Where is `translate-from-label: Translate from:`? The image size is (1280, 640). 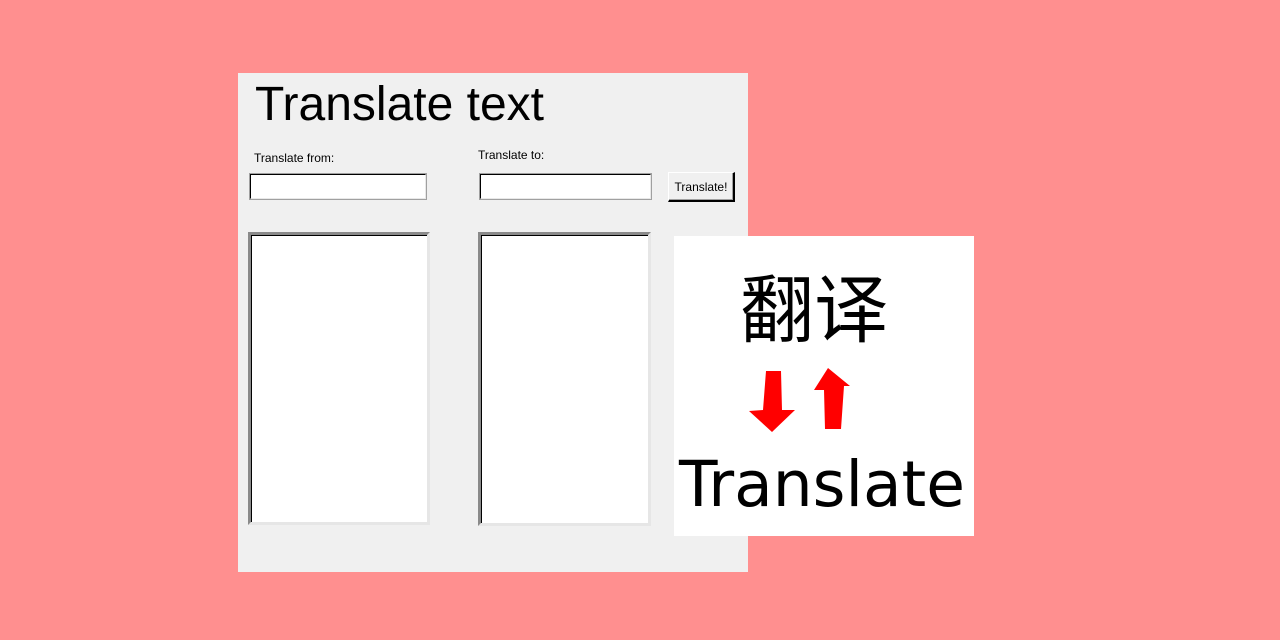 translate-from-label: Translate from: is located at coordinates (294, 158).